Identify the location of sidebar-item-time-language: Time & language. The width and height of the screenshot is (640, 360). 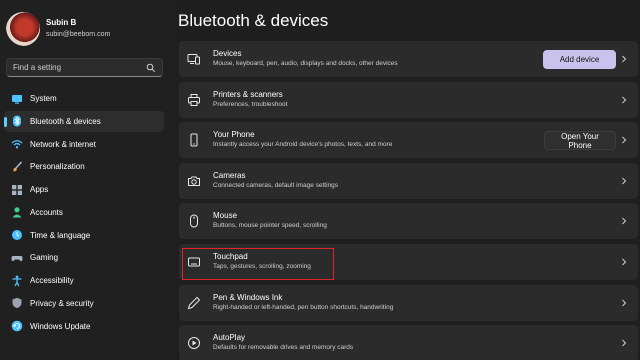
(84, 235).